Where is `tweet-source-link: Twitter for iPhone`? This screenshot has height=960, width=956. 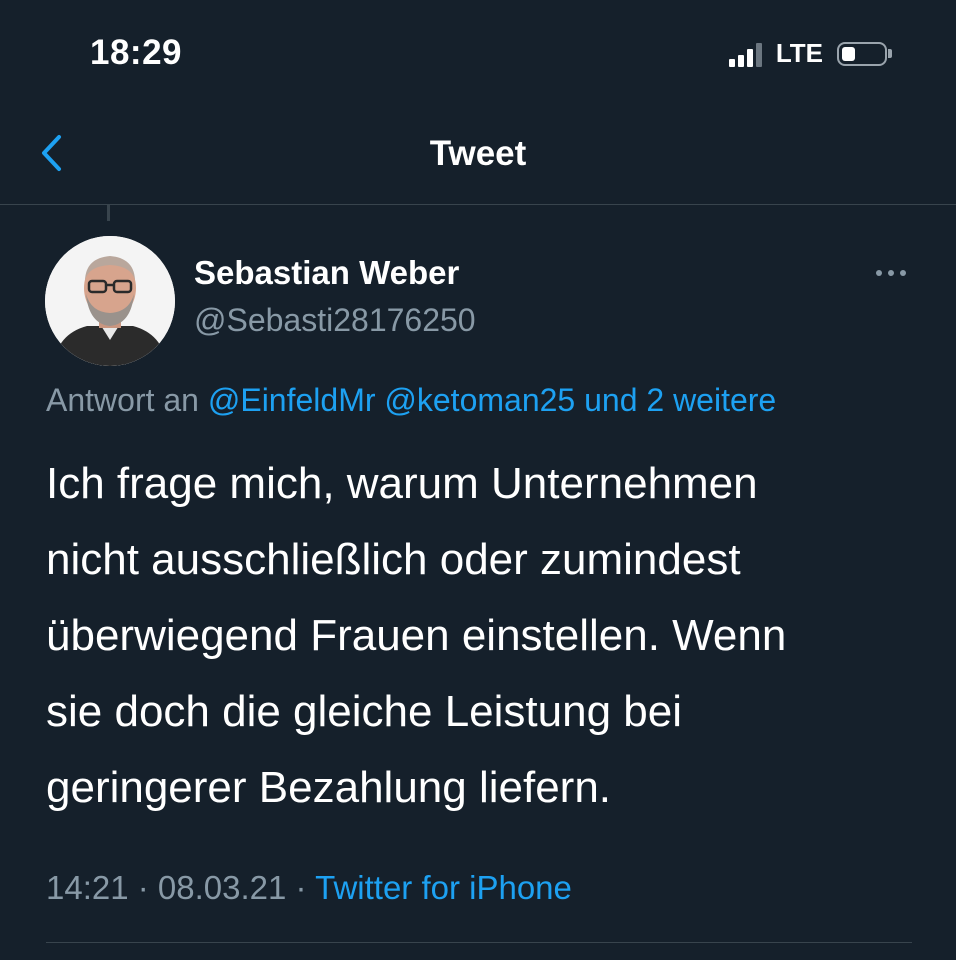
tweet-source-link: Twitter for iPhone is located at coordinates (443, 887).